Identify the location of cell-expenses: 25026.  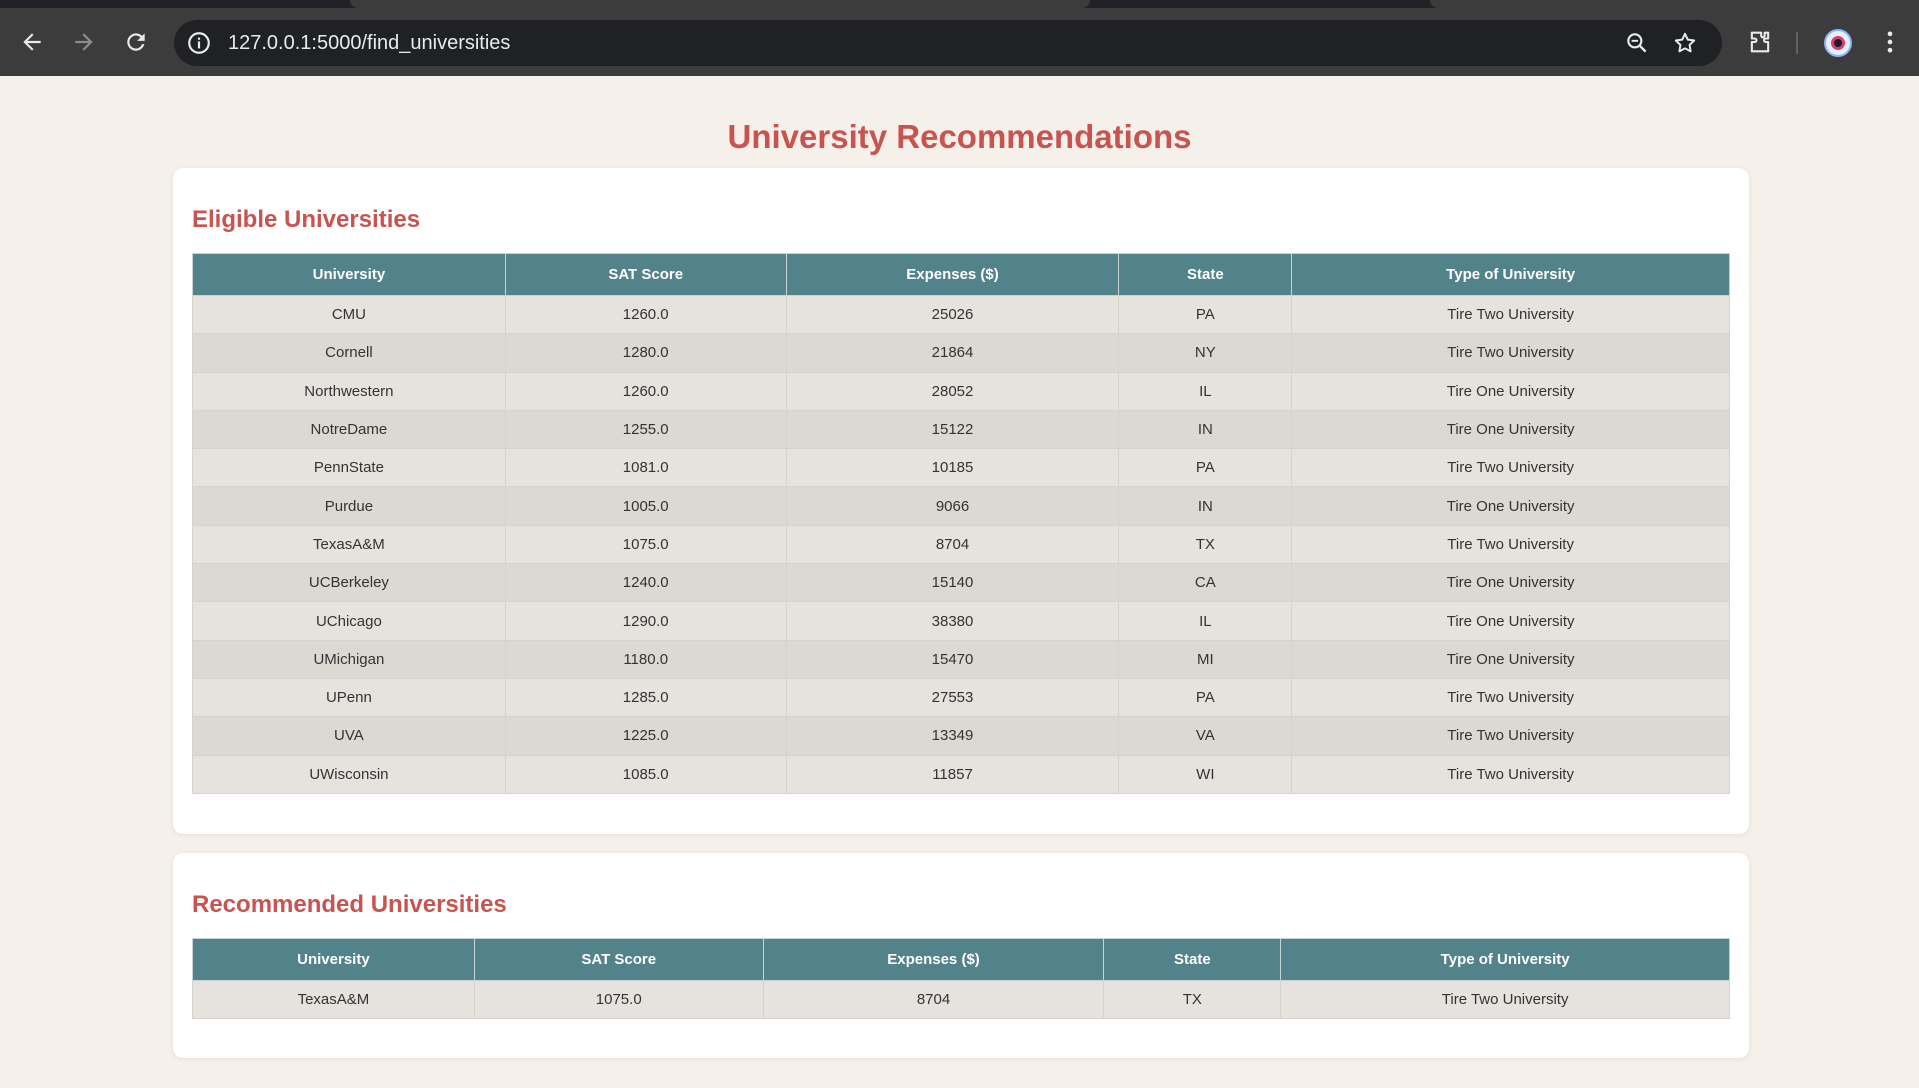
(952, 314).